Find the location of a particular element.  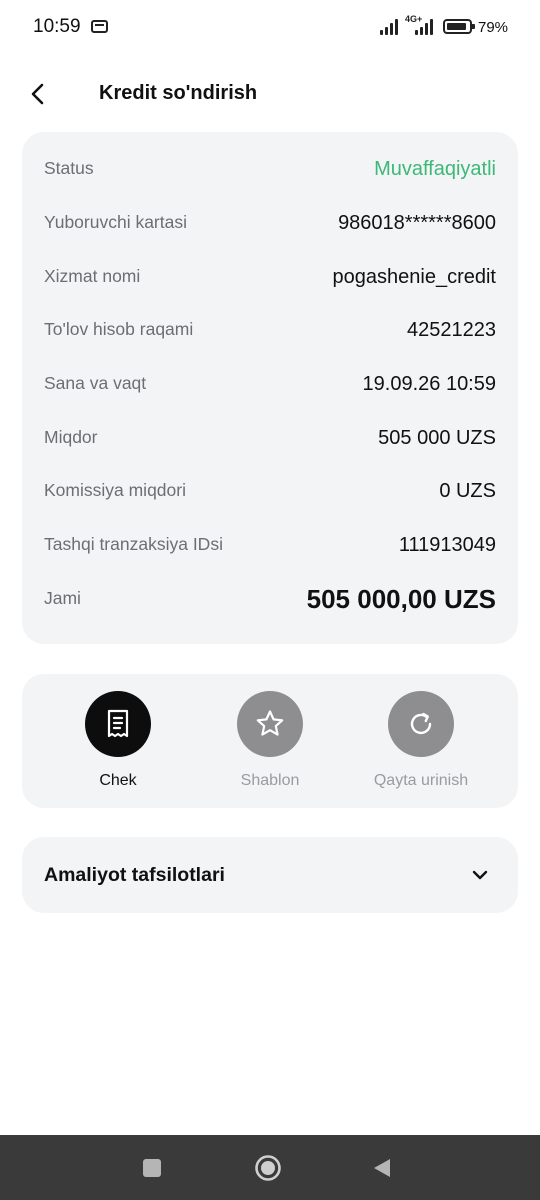

detail-label: Jami is located at coordinates (62, 598).